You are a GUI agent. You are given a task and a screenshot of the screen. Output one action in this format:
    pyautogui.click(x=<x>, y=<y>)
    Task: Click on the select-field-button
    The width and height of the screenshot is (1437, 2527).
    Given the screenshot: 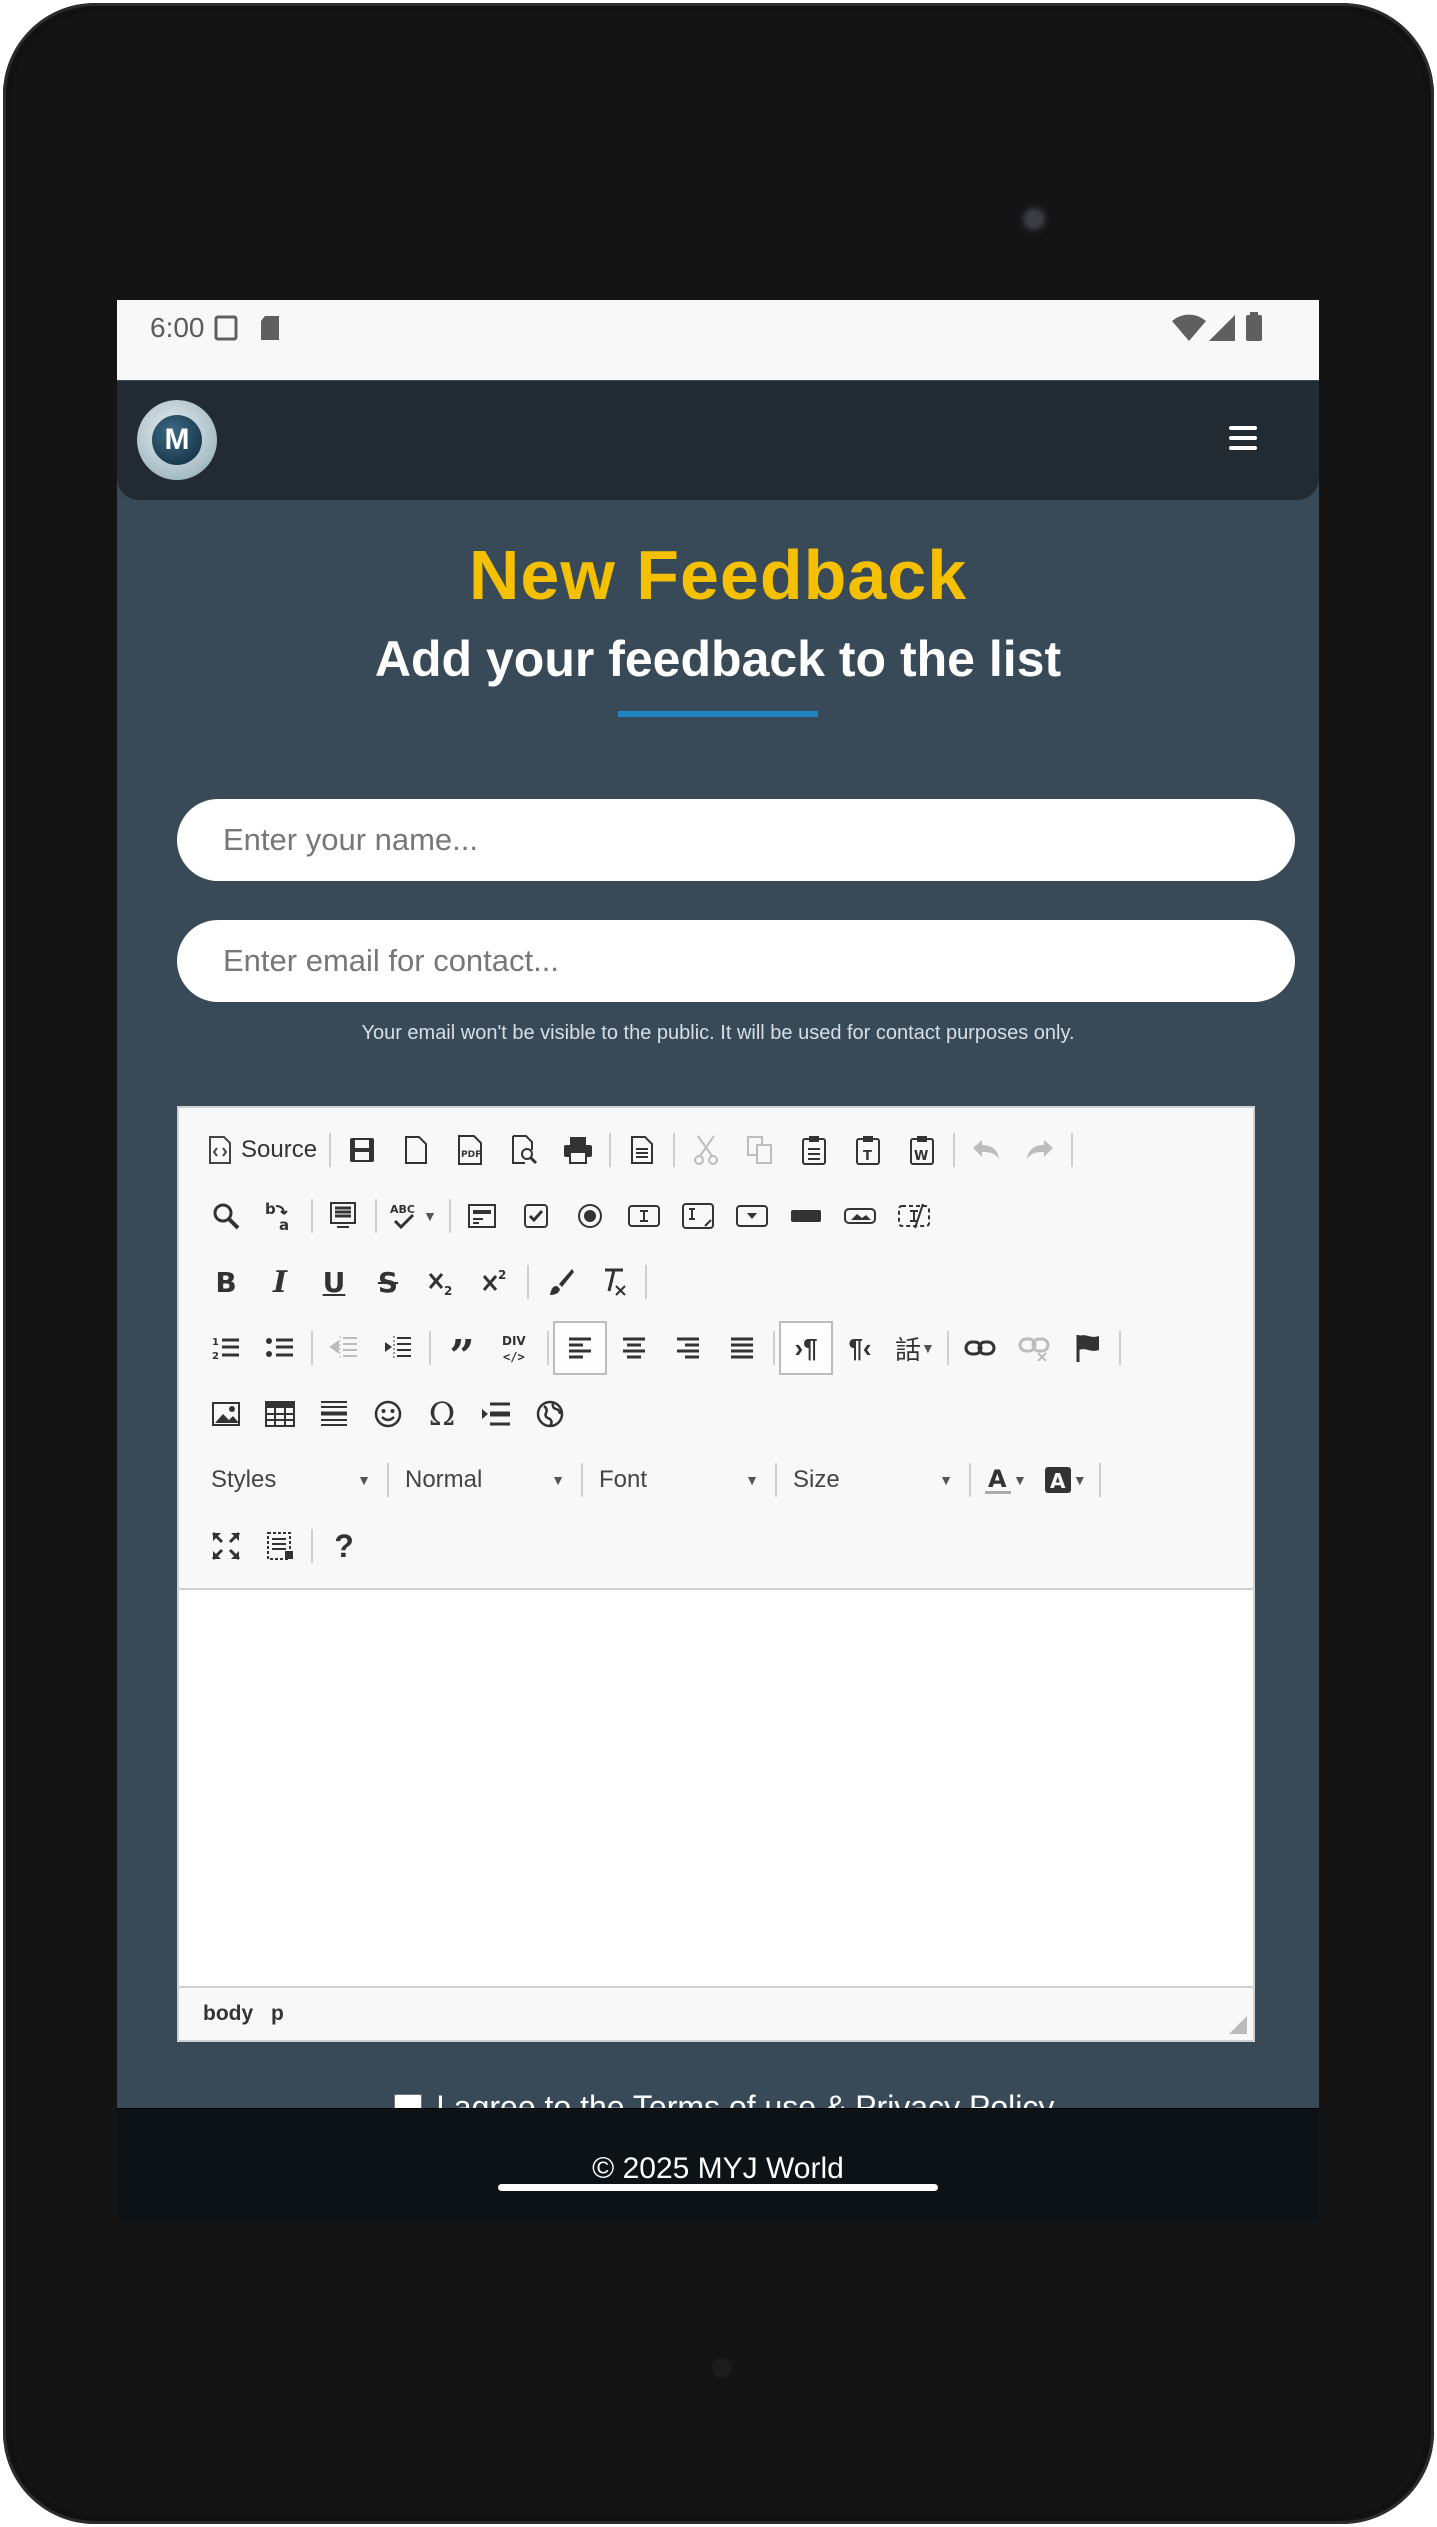 What is the action you would take?
    pyautogui.click(x=752, y=1216)
    